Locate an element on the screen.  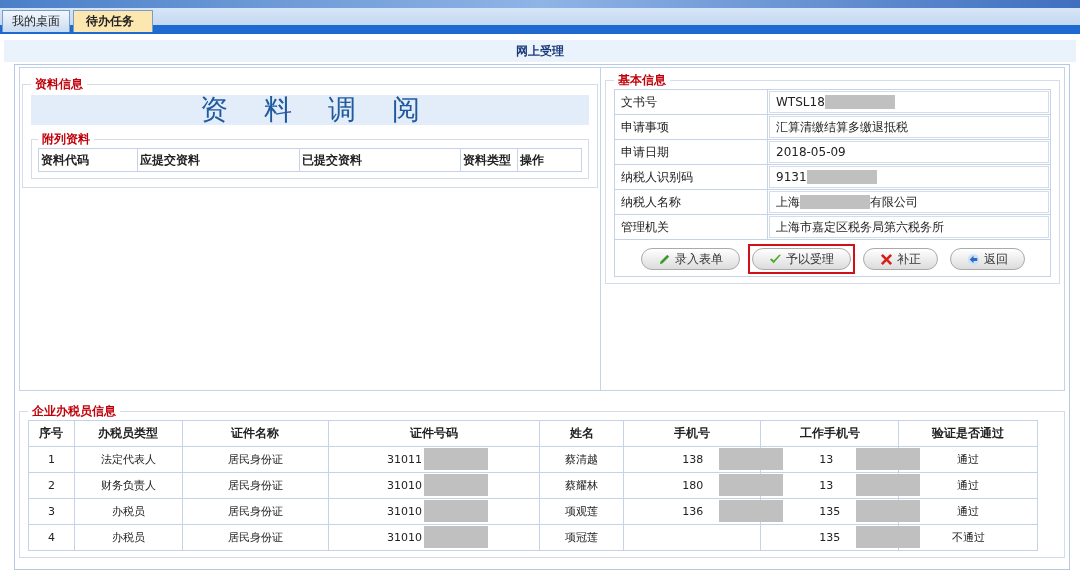
field-label: 申请事项 is located at coordinates (691, 127).